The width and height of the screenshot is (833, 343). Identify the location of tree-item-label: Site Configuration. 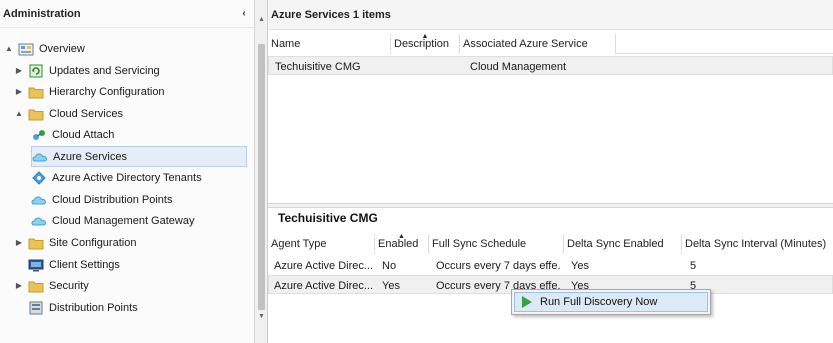
(93, 242).